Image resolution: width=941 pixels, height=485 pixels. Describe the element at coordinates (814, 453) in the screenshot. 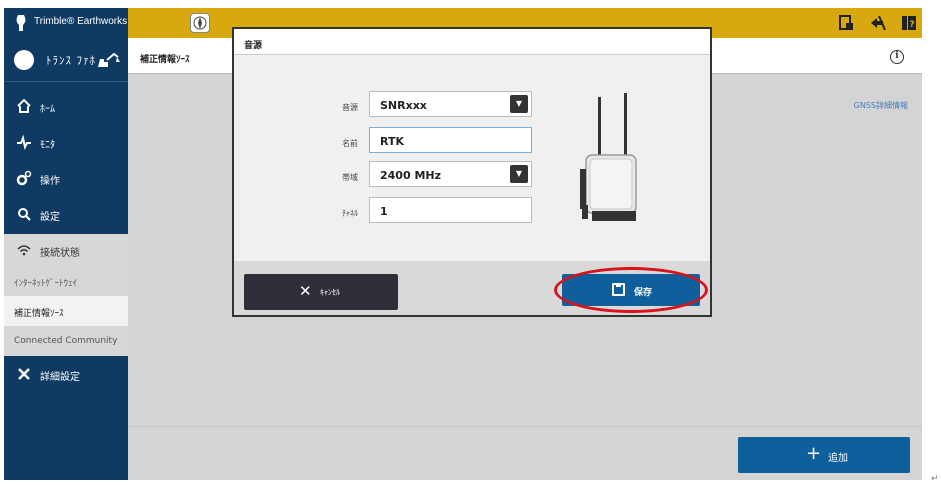

I see `plus-icon: +` at that location.